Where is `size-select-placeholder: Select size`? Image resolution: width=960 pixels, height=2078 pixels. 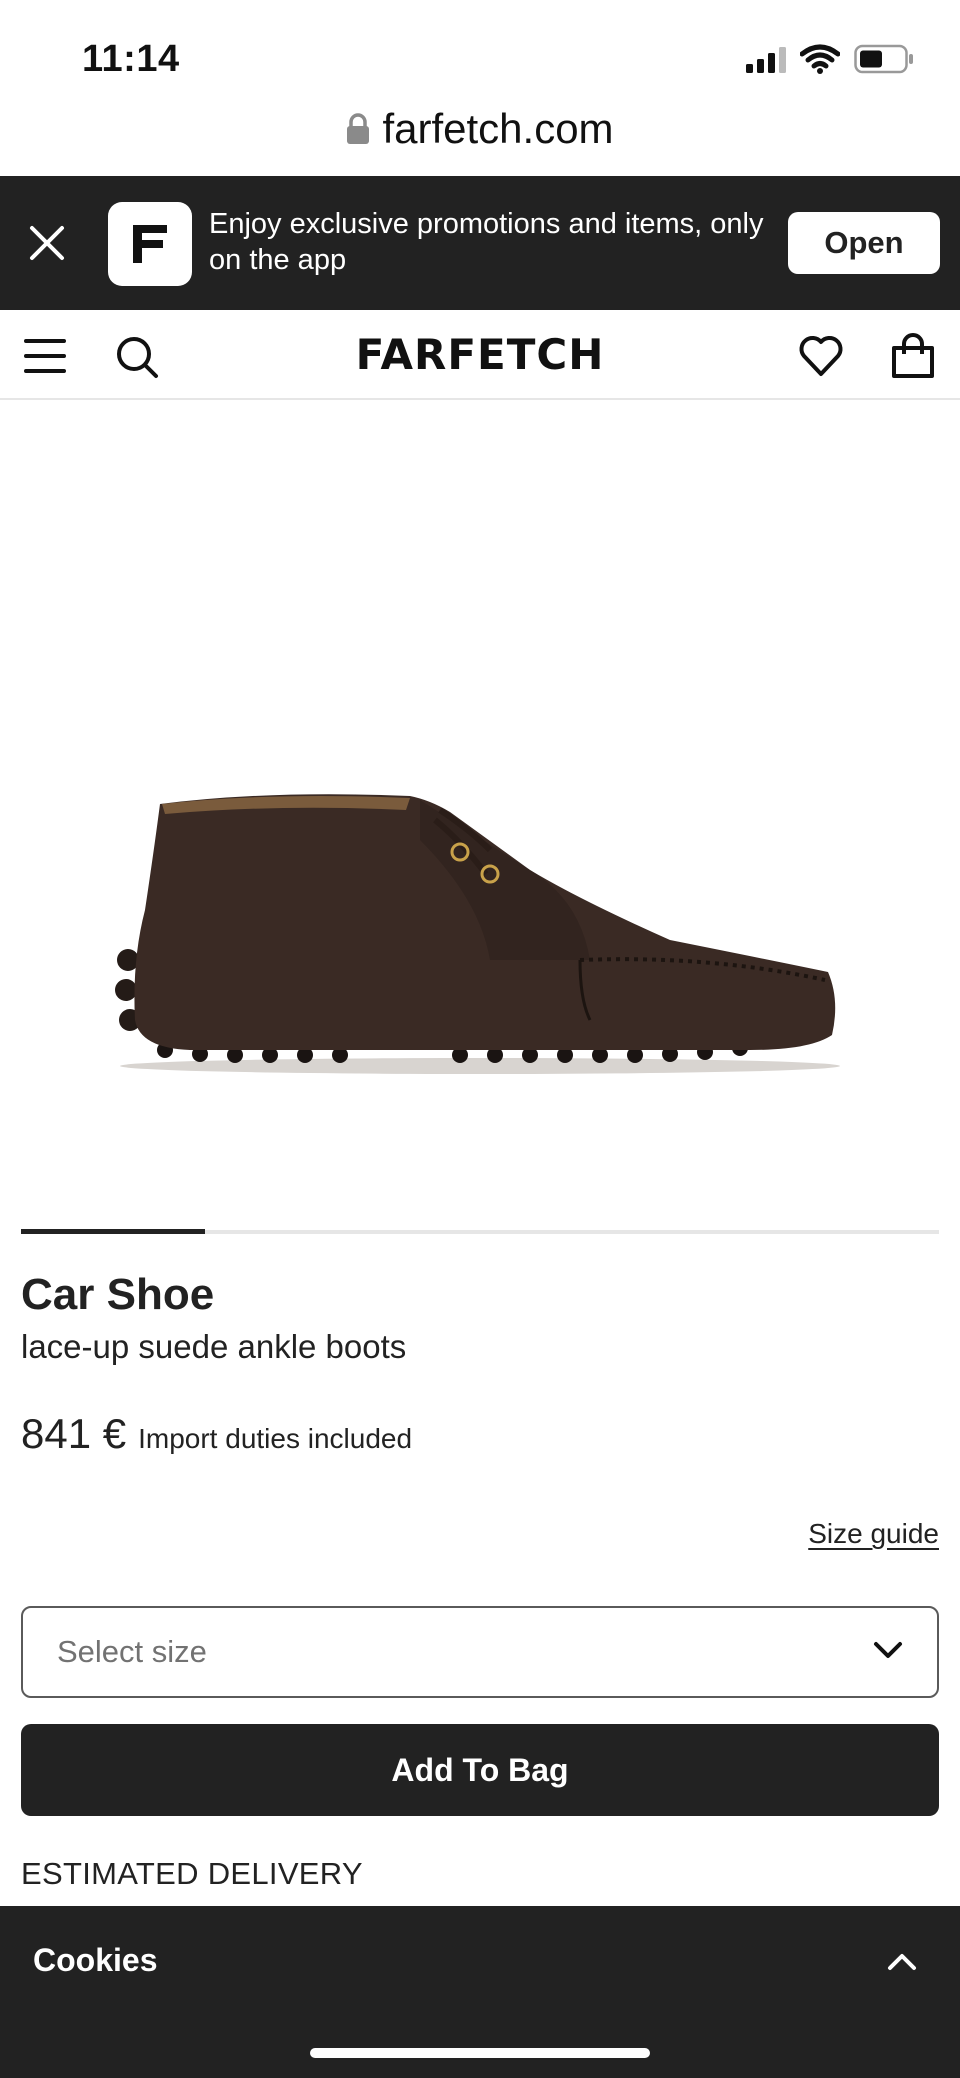 size-select-placeholder: Select size is located at coordinates (132, 1651).